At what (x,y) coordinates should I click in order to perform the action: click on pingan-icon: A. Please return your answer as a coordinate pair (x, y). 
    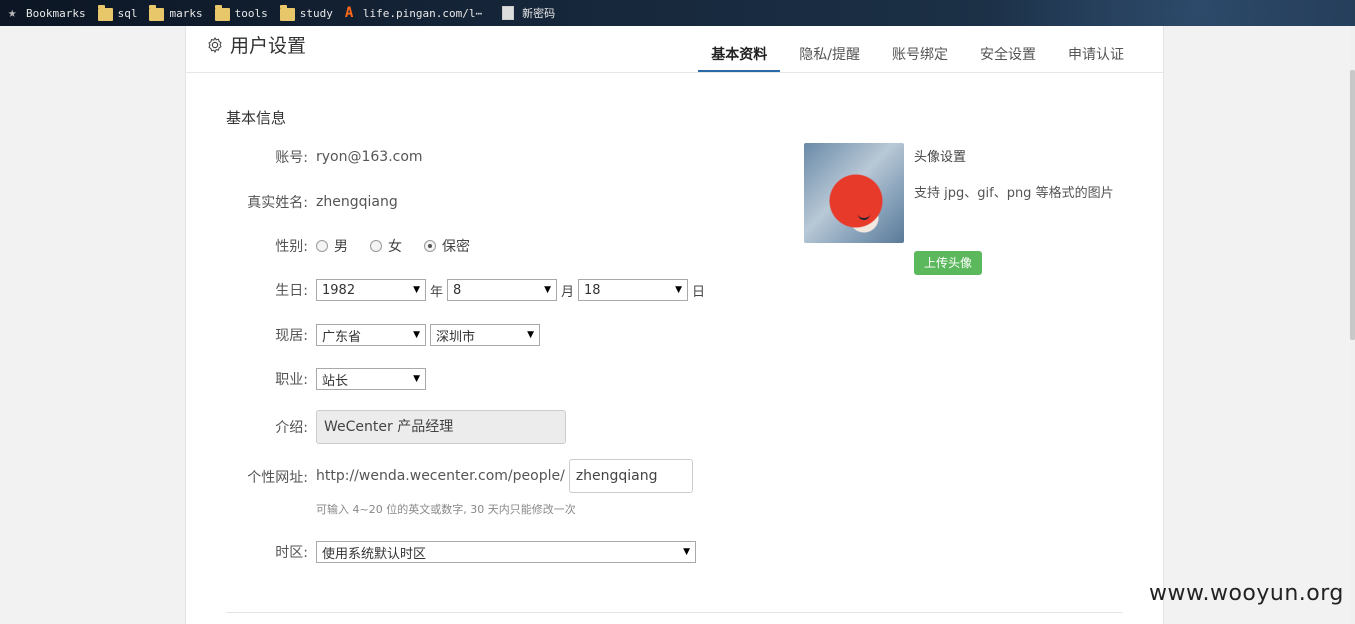
    Looking at the image, I should click on (349, 12).